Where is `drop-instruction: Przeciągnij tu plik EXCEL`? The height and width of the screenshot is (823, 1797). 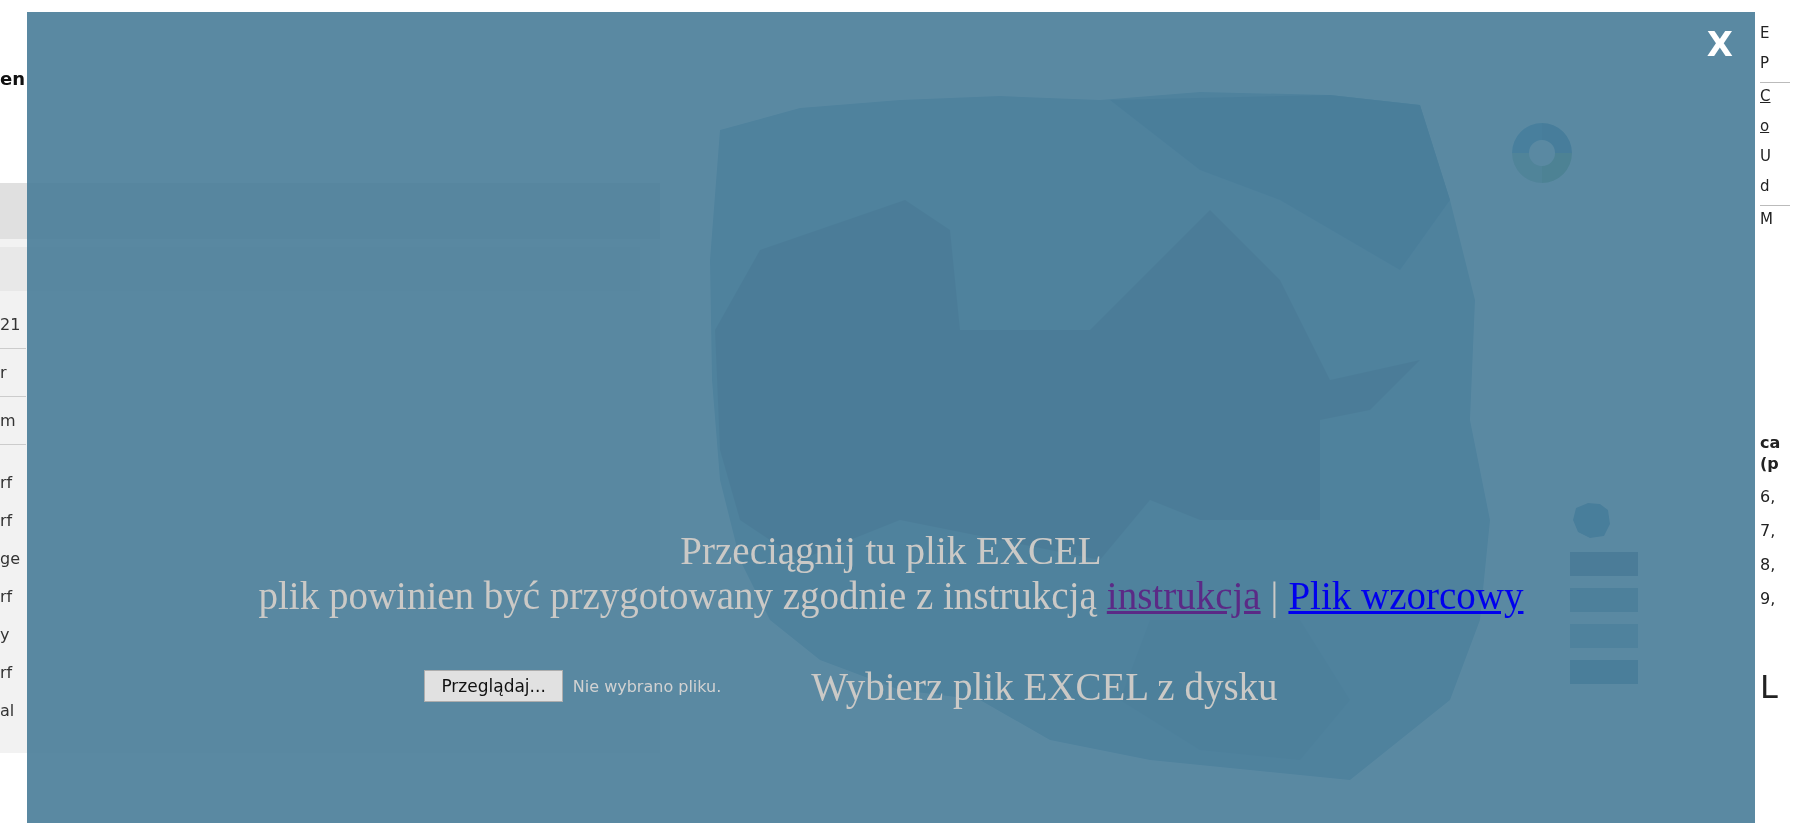 drop-instruction: Przeciągnij tu plik EXCEL is located at coordinates (891, 551).